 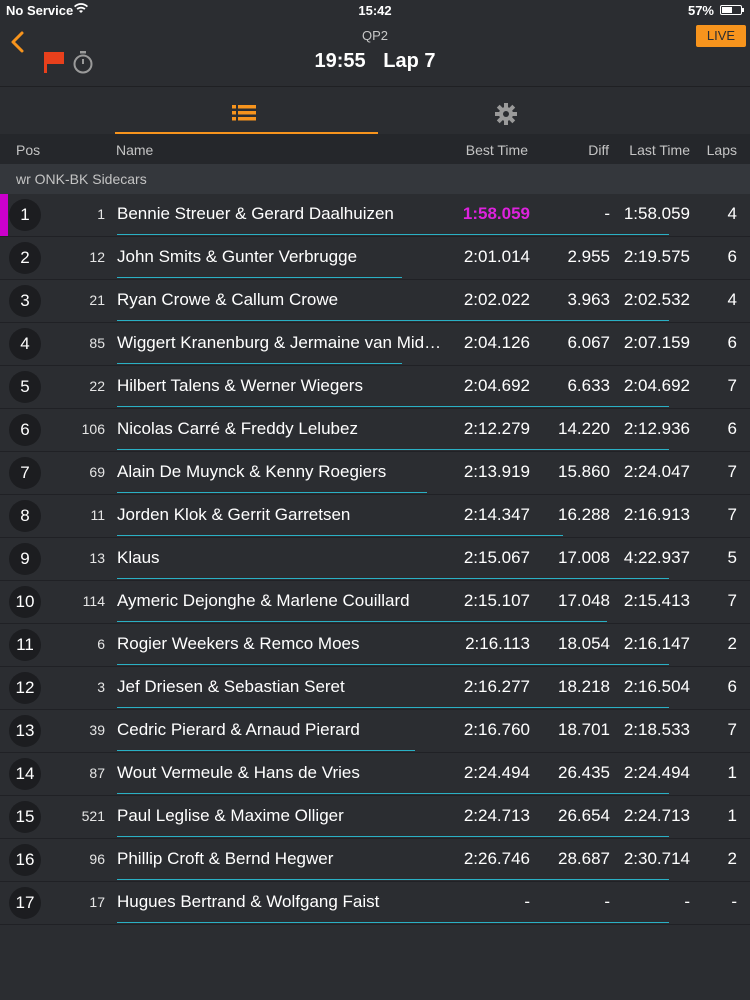 What do you see at coordinates (506, 111) in the screenshot?
I see `tab-settings` at bounding box center [506, 111].